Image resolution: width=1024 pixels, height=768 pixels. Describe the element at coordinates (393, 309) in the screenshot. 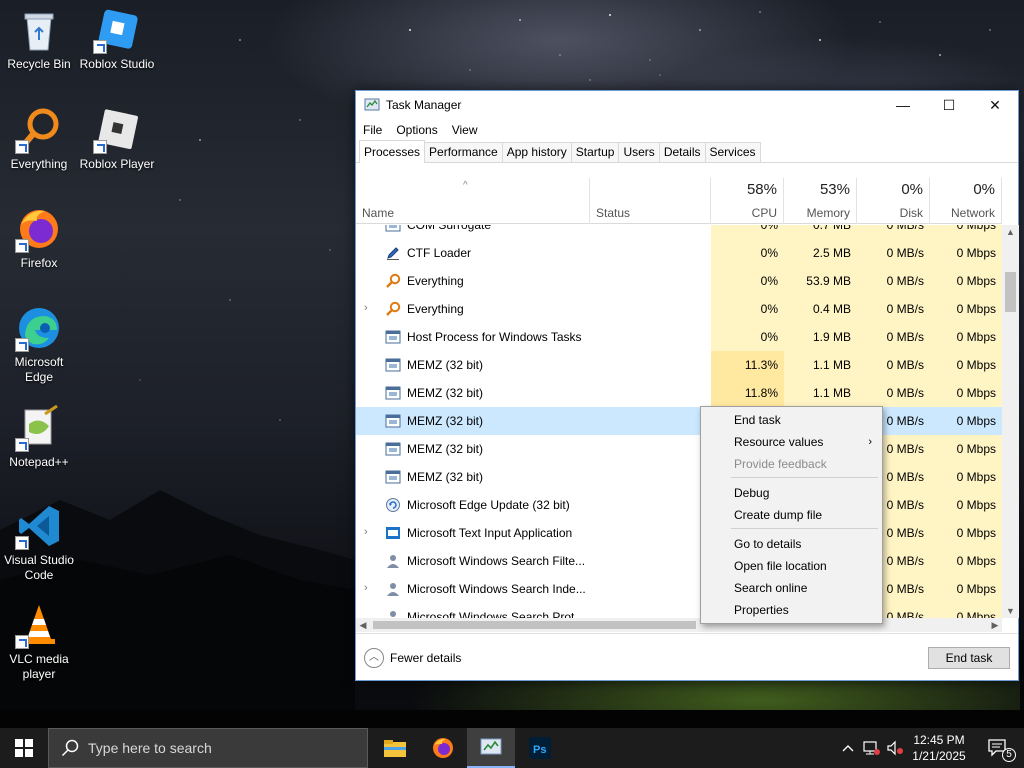

I see `magnifier-icon` at that location.